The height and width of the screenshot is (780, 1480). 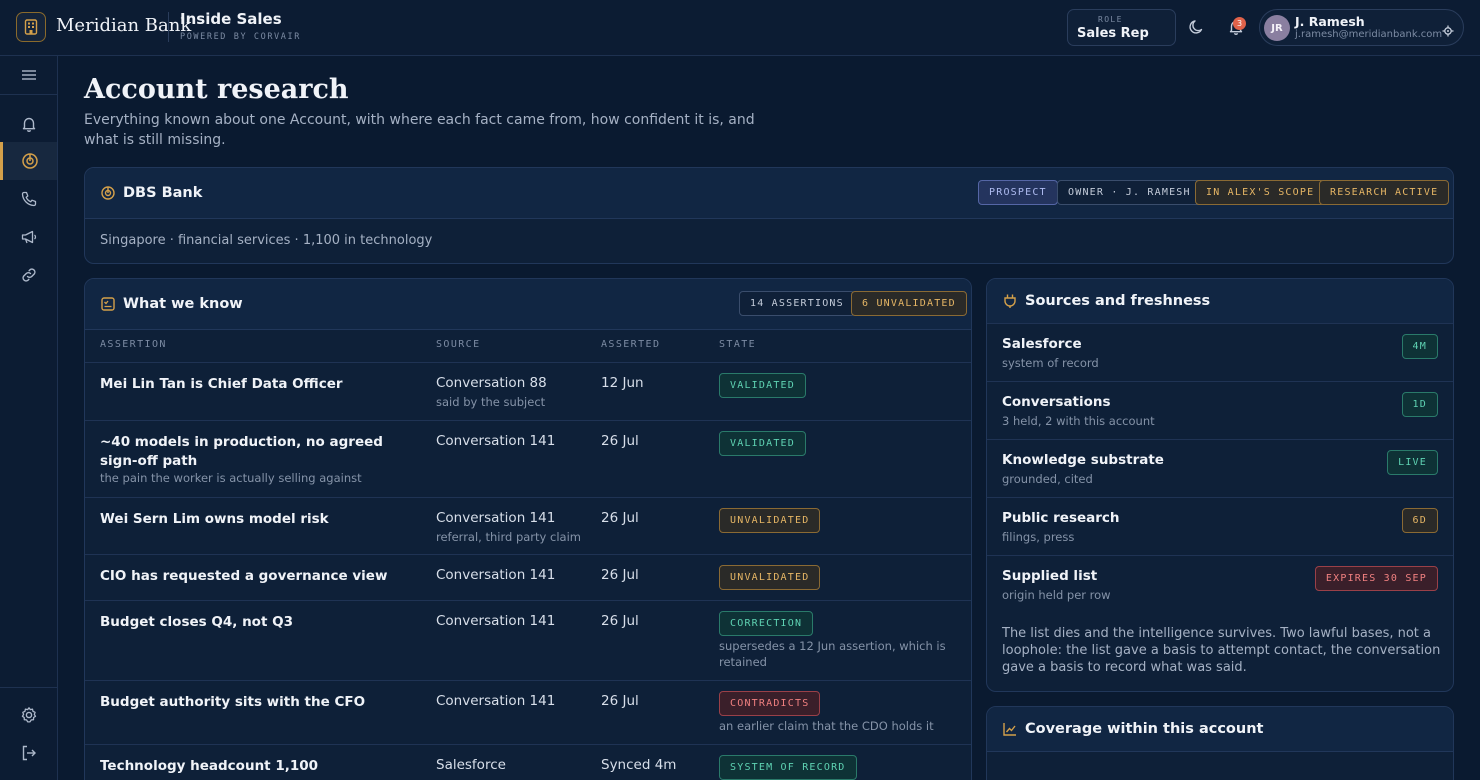 I want to click on sidebar-item-calls, so click(x=28, y=199).